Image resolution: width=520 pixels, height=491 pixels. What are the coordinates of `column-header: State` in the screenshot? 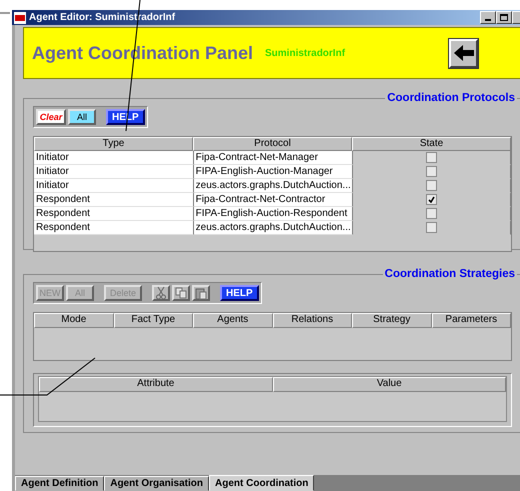 It's located at (431, 144).